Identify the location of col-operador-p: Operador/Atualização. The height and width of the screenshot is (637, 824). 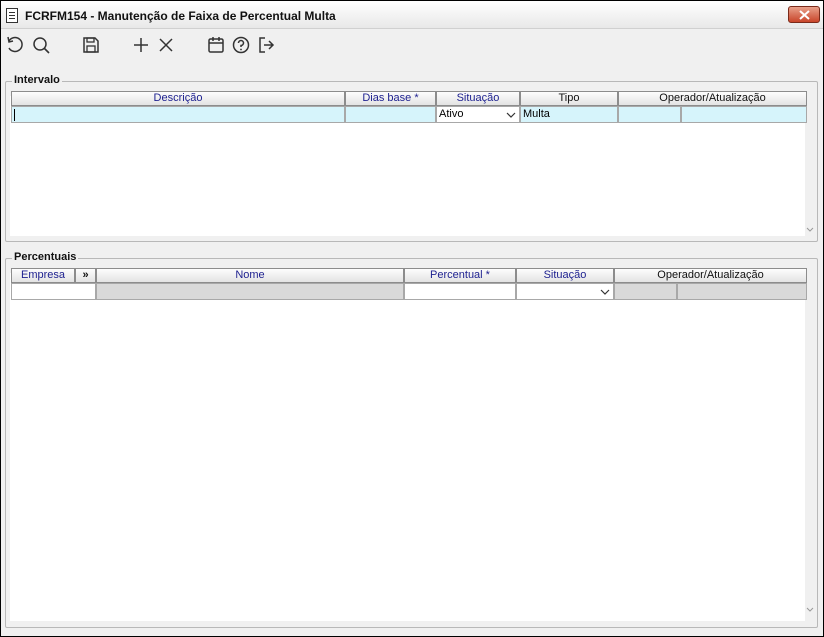
(710, 275).